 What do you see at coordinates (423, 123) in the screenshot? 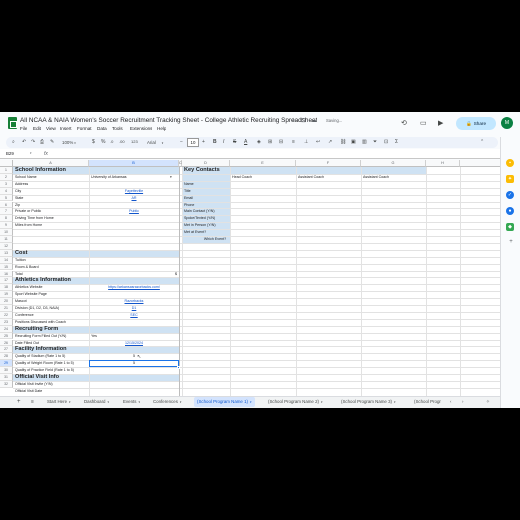
I see `comments-icon: ▭` at bounding box center [423, 123].